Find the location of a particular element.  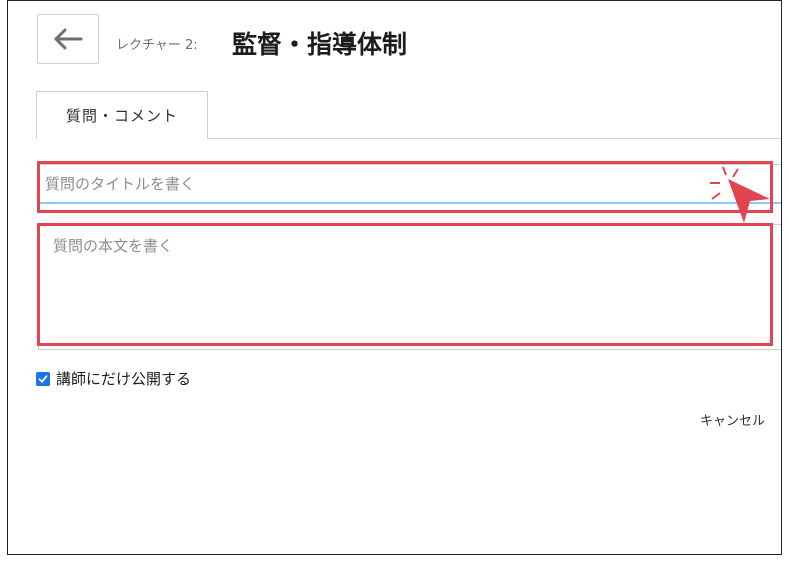

arrow-left-icon is located at coordinates (68, 39).